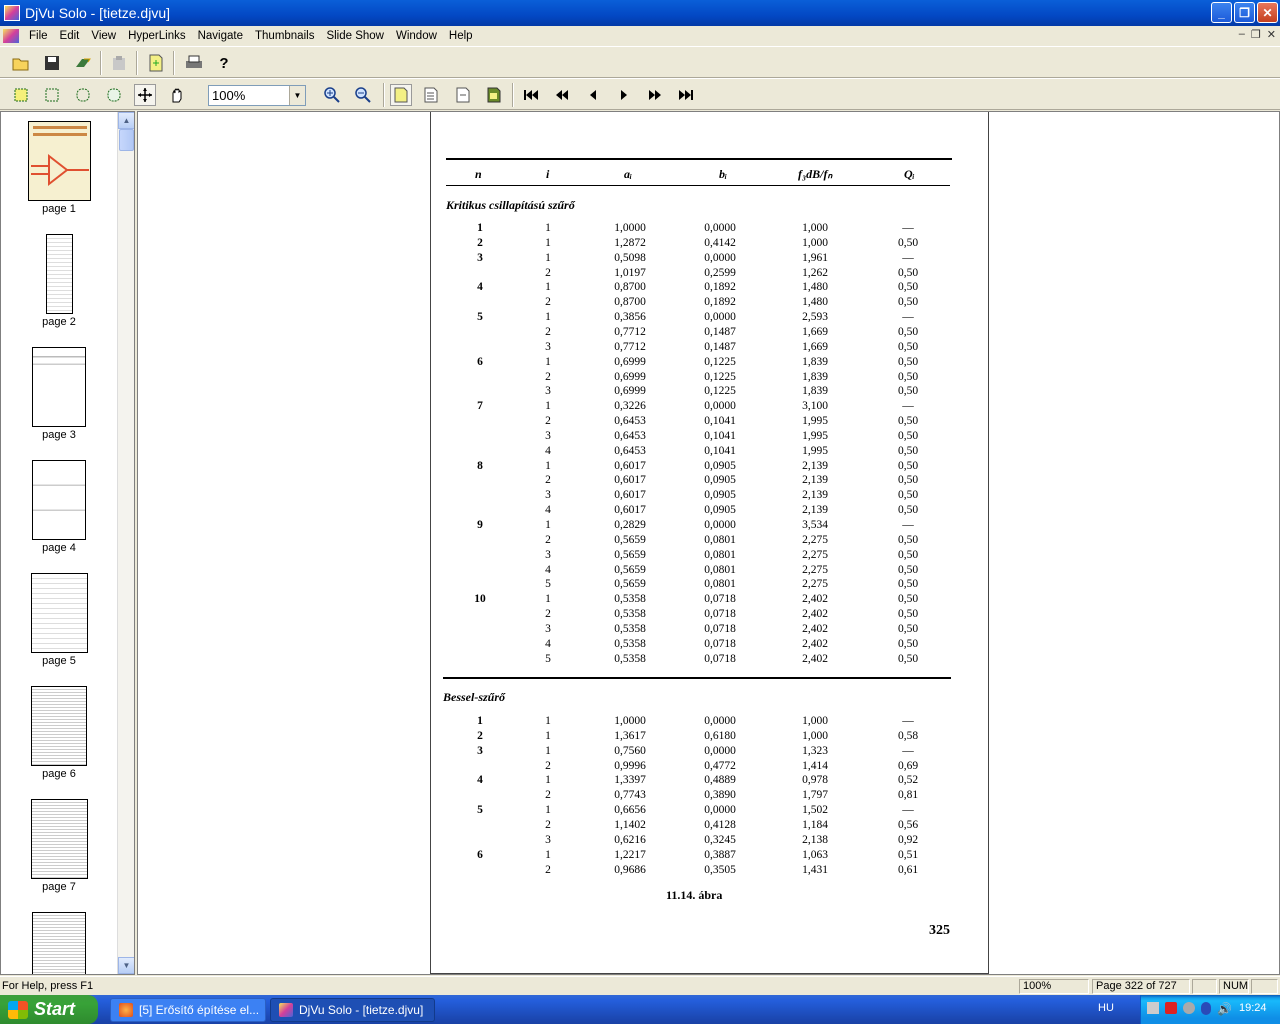 This screenshot has width=1280, height=1024. I want to click on document-icon, so click(11, 35).